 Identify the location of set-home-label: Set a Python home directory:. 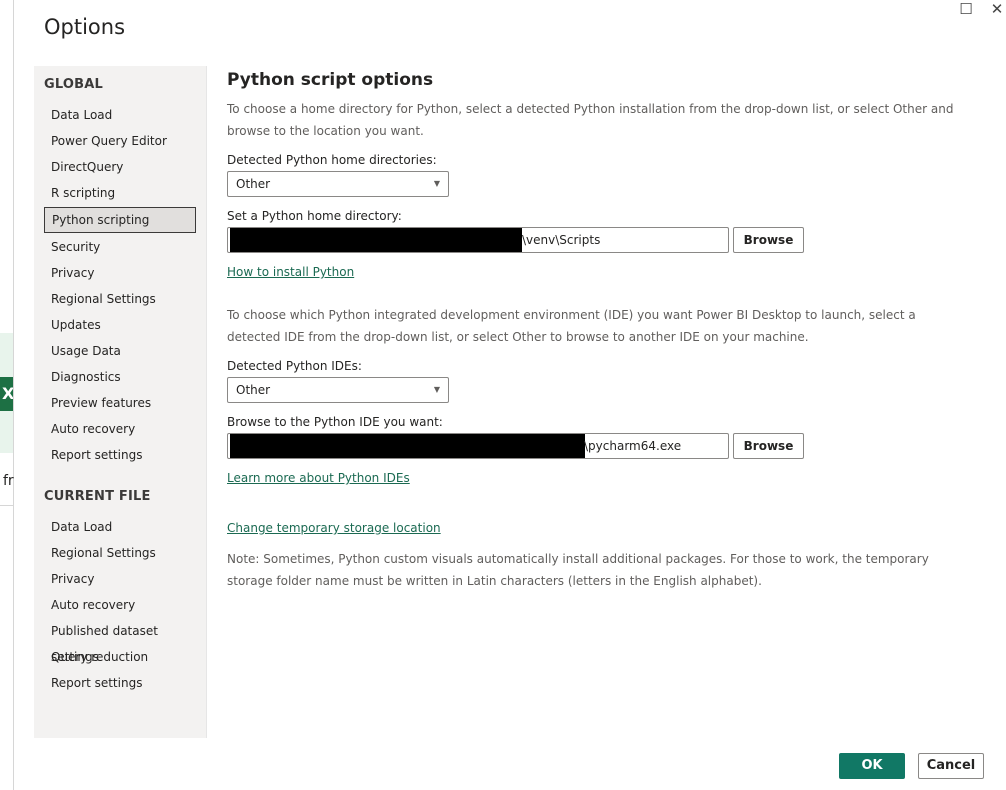
(314, 216).